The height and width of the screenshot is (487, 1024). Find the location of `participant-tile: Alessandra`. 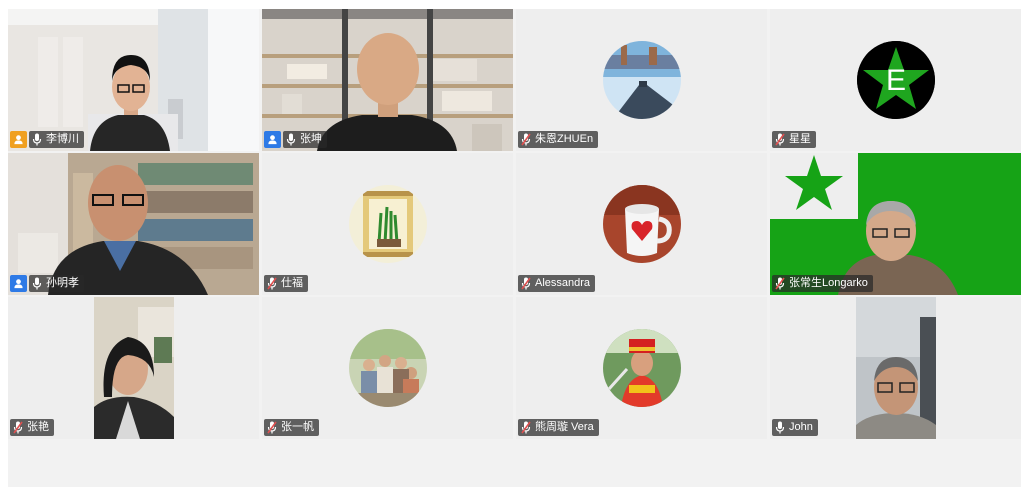

participant-tile: Alessandra is located at coordinates (641, 224).